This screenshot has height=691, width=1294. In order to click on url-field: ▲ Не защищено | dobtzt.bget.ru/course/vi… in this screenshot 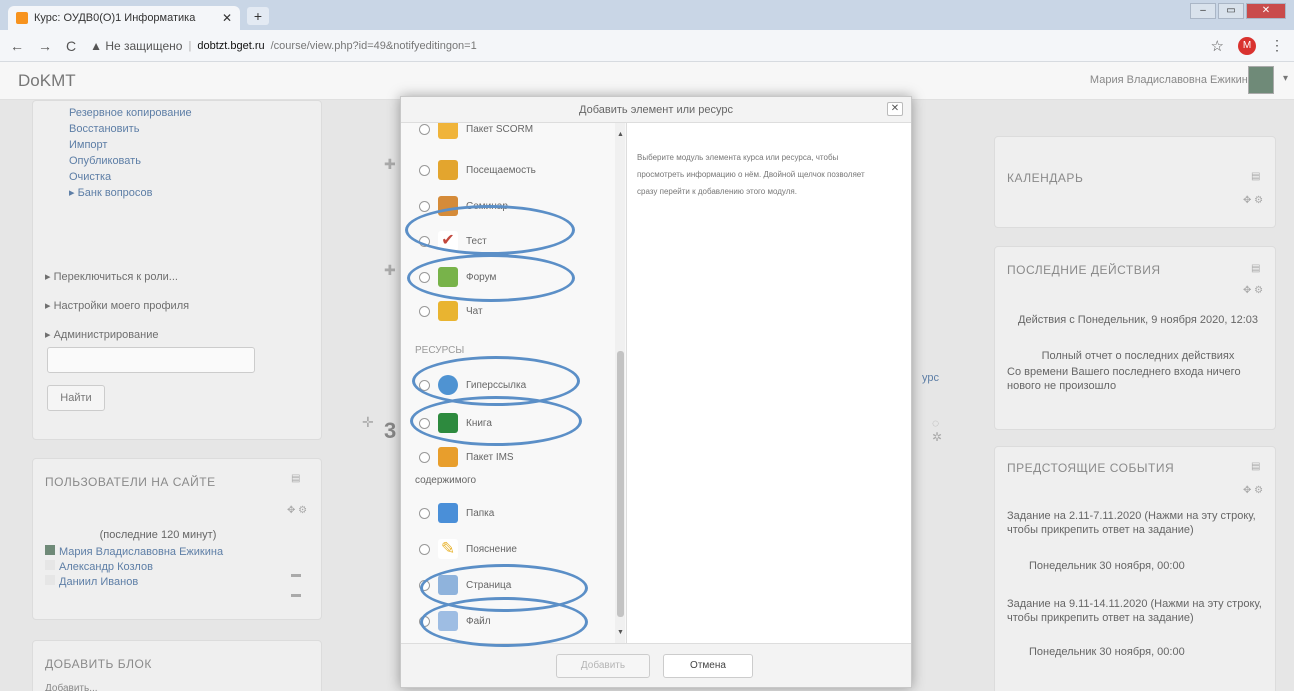, I will do `click(643, 46)`.